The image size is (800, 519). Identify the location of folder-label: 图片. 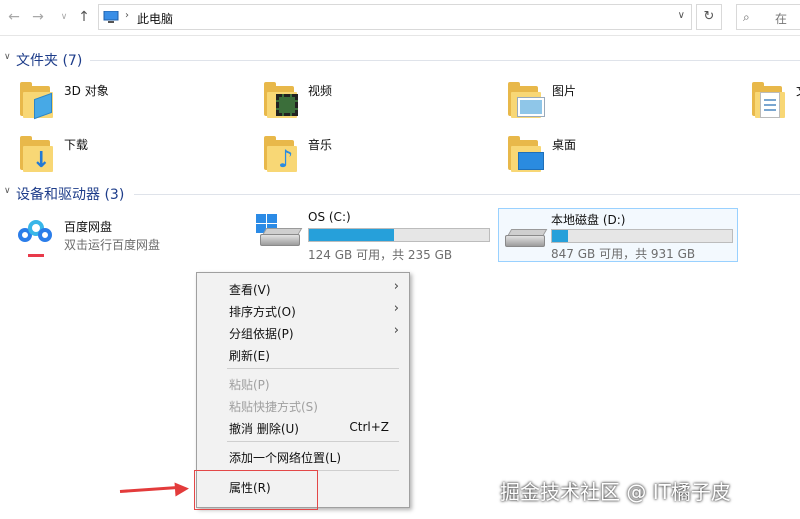
(564, 91).